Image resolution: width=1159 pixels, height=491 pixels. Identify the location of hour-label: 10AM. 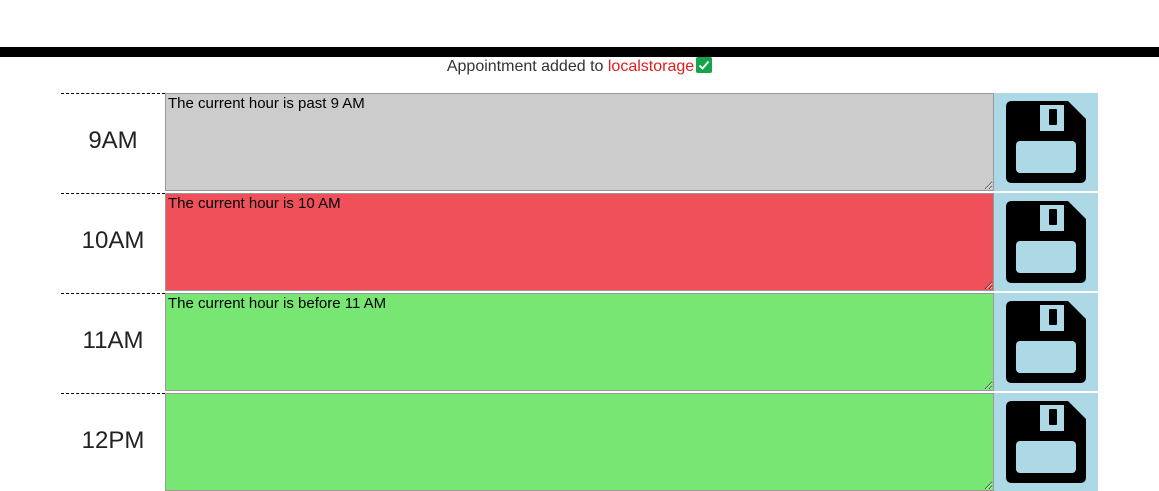
(113, 242).